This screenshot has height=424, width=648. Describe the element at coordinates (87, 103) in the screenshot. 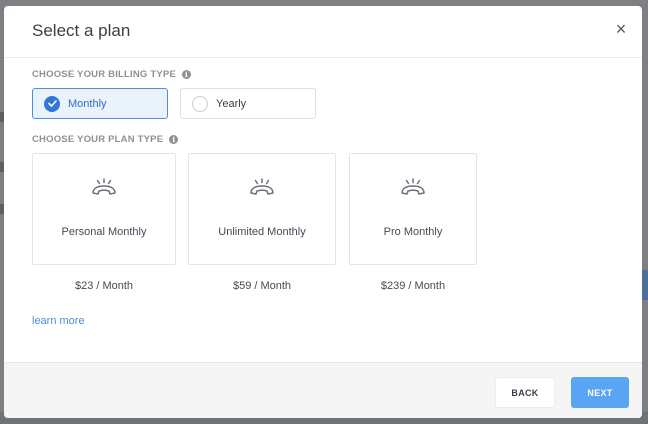

I see `billing-option-label: Monthly` at that location.